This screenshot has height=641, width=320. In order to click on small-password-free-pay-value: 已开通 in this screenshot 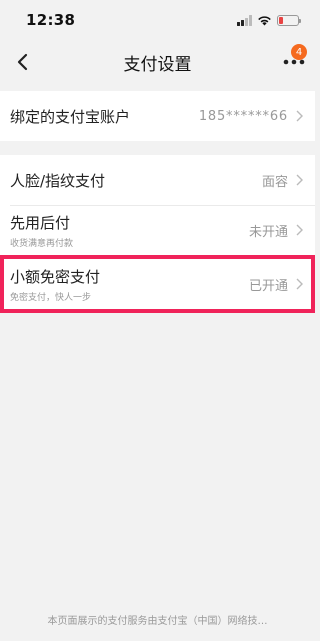, I will do `click(268, 286)`.